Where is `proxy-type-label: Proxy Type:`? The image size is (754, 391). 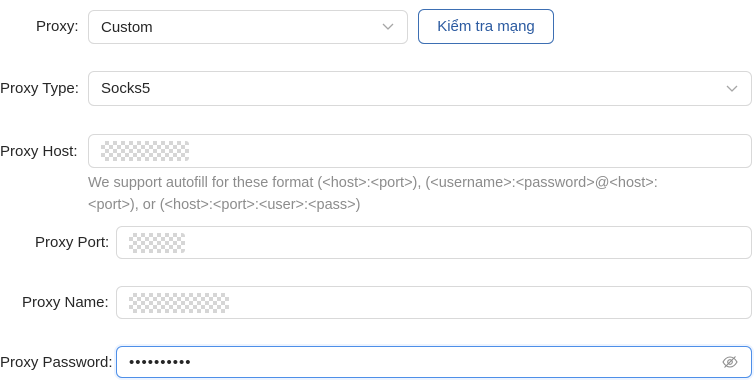 proxy-type-label: Proxy Type: is located at coordinates (39, 88).